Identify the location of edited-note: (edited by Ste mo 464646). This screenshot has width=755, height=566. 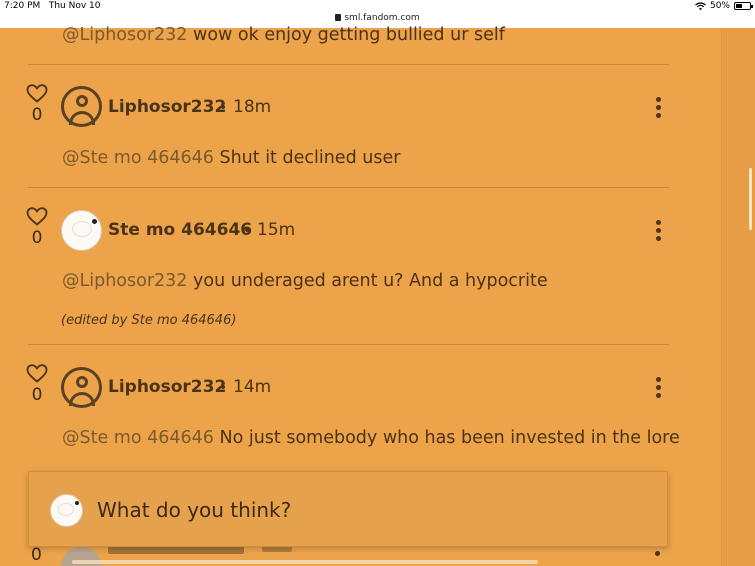
(149, 320).